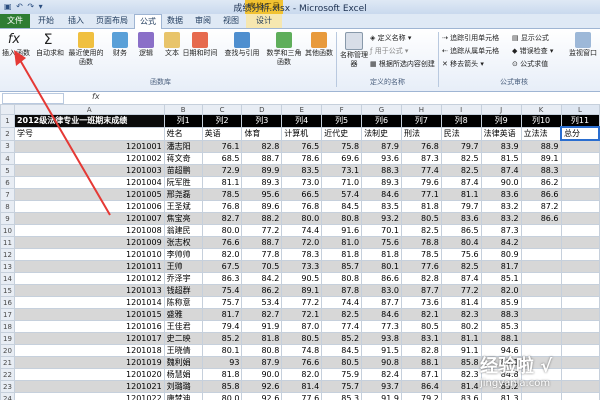  What do you see at coordinates (530, 38) in the screenshot?
I see `show-formulas-button: ▤ 显示公式` at bounding box center [530, 38].